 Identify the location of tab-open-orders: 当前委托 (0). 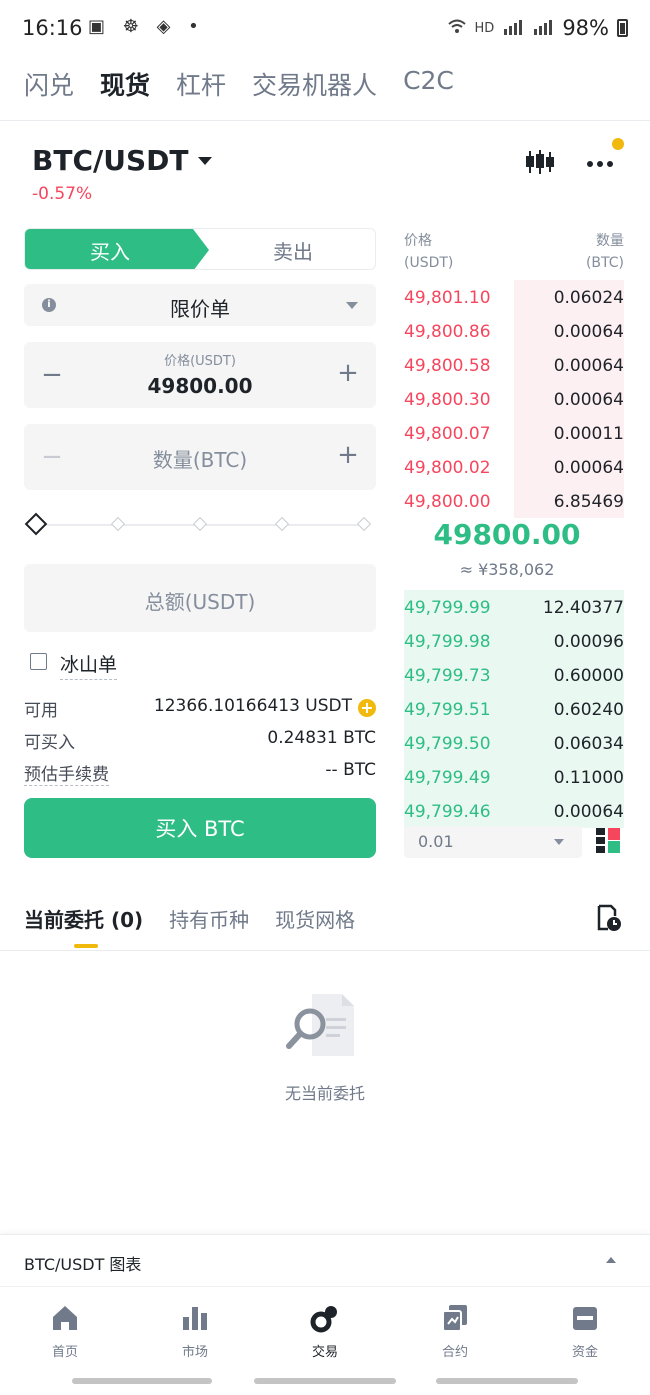
(83, 918).